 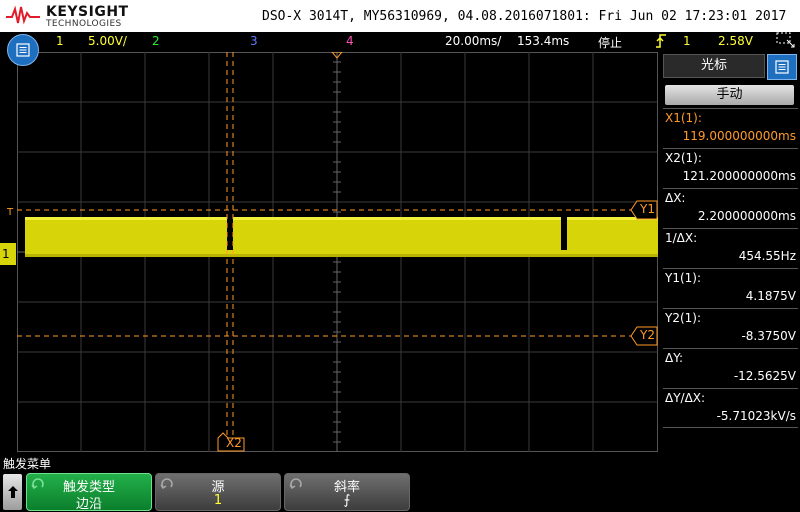 I want to click on ch1-ground-marker: 1, so click(x=8, y=254).